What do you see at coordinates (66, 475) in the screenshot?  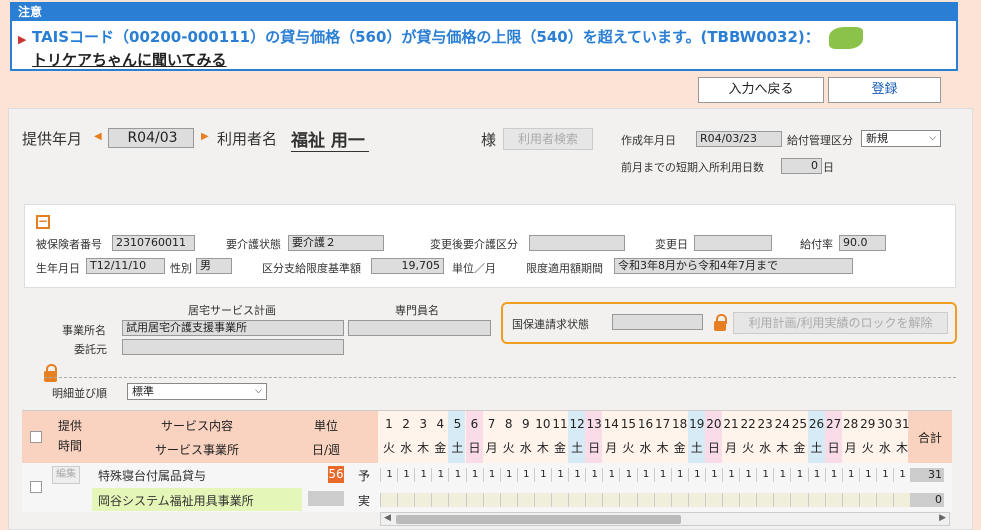 I see `edit-button: 編集` at bounding box center [66, 475].